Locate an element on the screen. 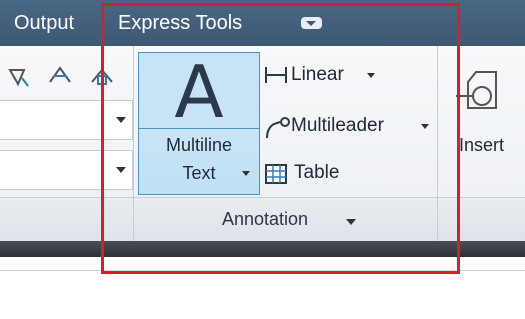 The height and width of the screenshot is (319, 525). multiline-text-button: A Multiline Text is located at coordinates (199, 123).